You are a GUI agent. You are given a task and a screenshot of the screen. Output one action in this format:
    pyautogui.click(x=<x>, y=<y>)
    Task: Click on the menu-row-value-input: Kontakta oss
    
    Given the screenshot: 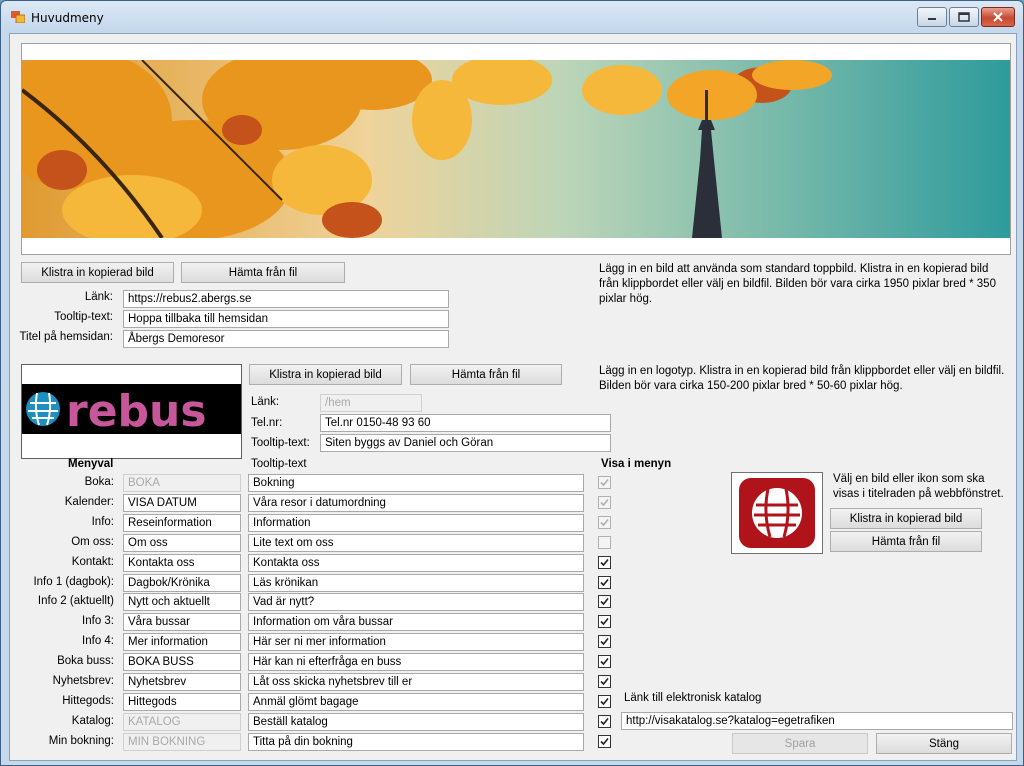 What is the action you would take?
    pyautogui.click(x=182, y=563)
    